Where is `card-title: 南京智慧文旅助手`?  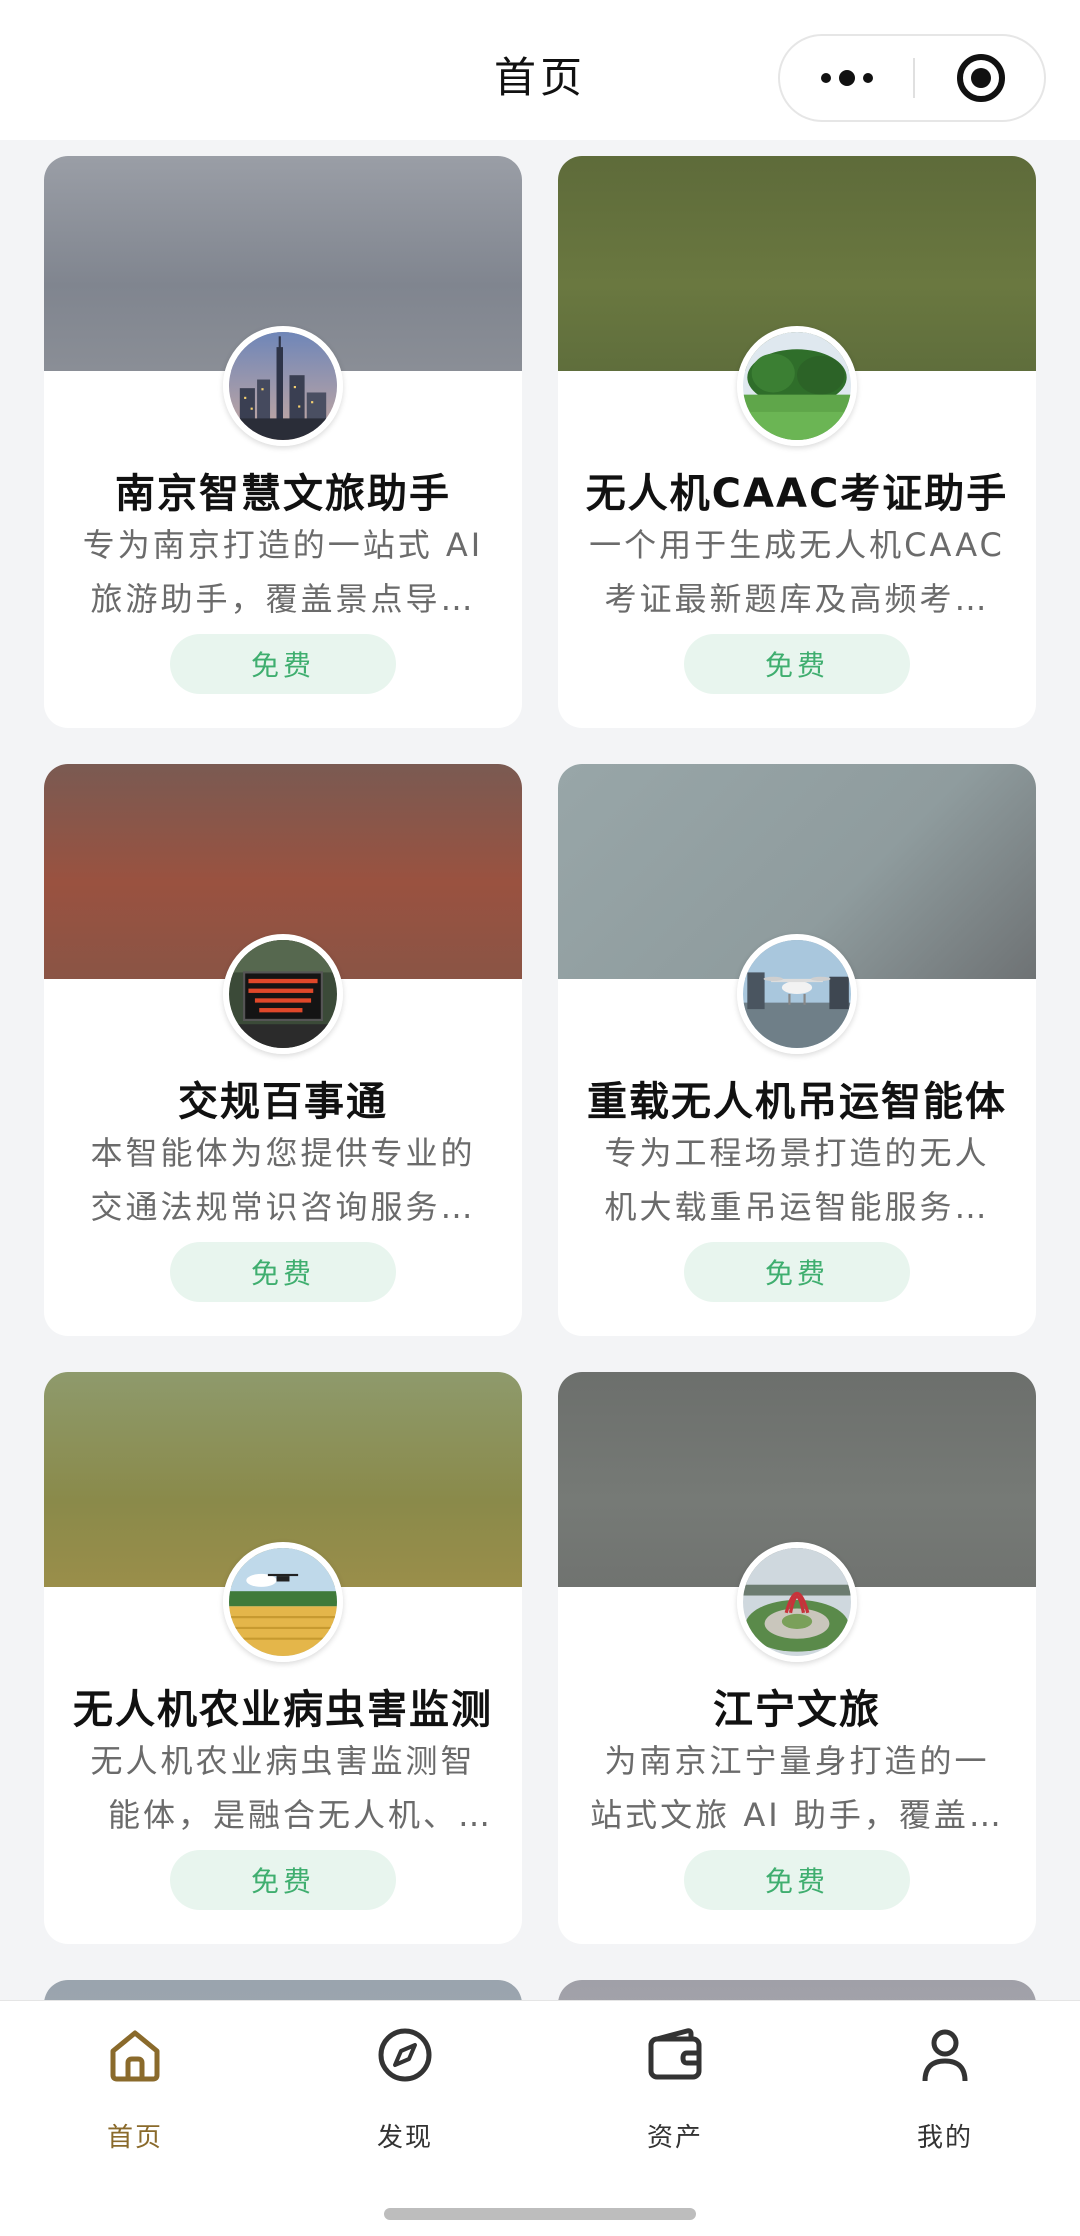
card-title: 南京智慧文旅助手 is located at coordinates (283, 494).